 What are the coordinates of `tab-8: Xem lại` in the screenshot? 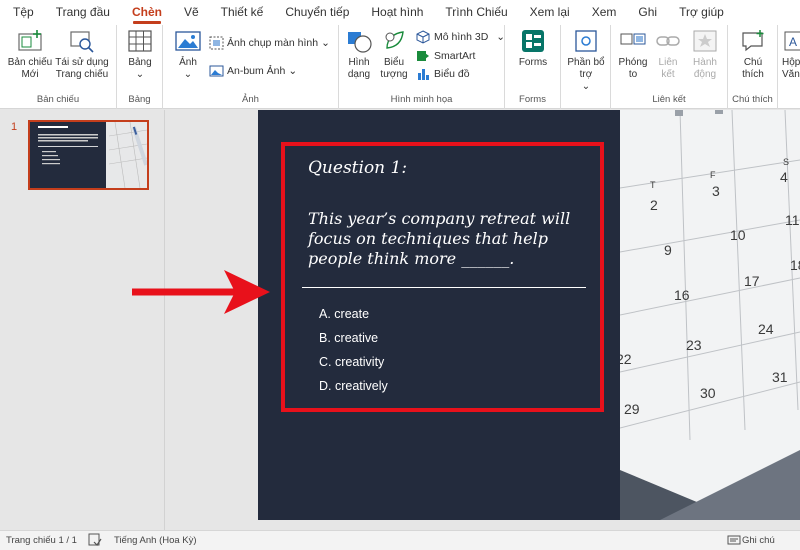 It's located at (550, 12).